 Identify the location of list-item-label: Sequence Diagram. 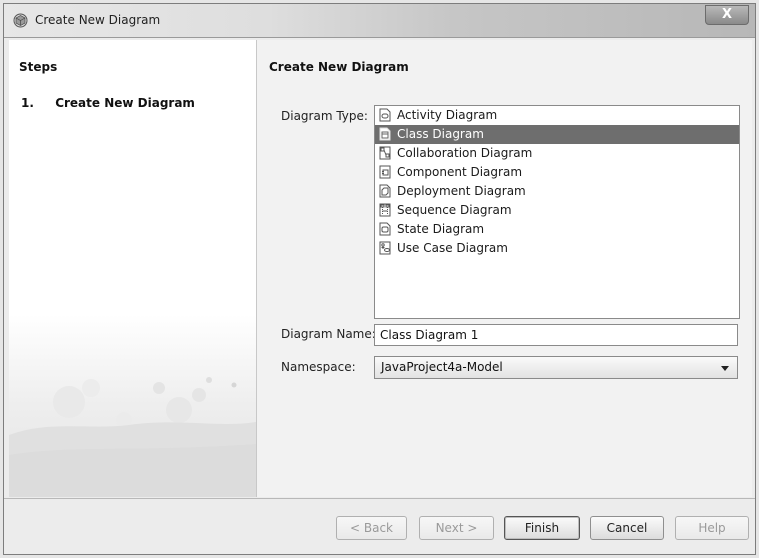
(454, 210).